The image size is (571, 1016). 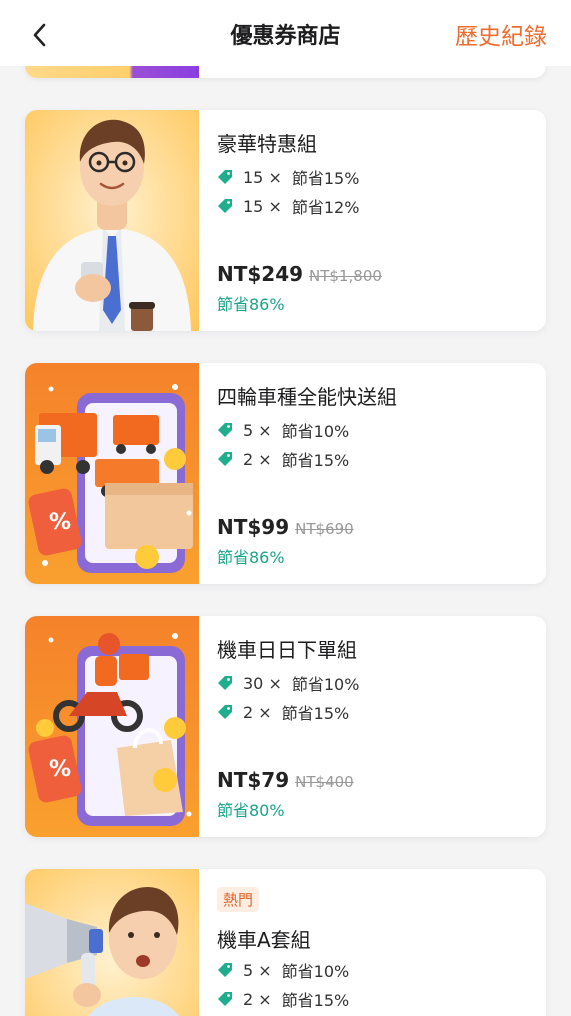 What do you see at coordinates (112, 942) in the screenshot?
I see `megaphone-man-illustration-icon` at bounding box center [112, 942].